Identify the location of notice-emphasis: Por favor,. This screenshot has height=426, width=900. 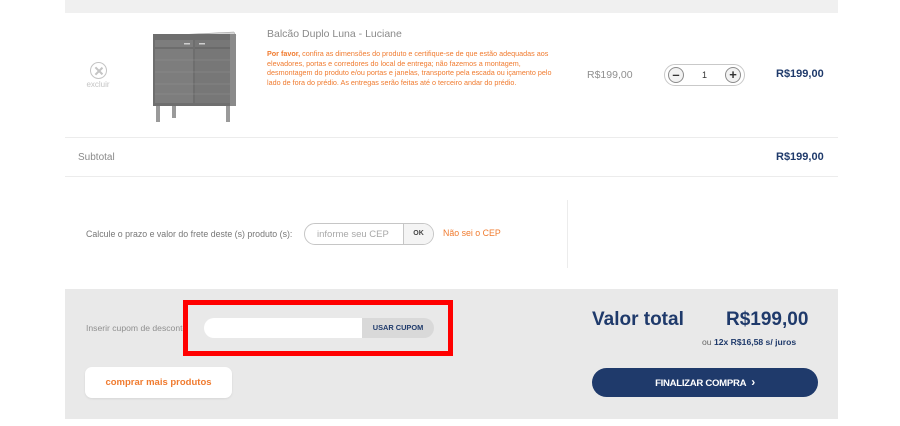
(284, 53).